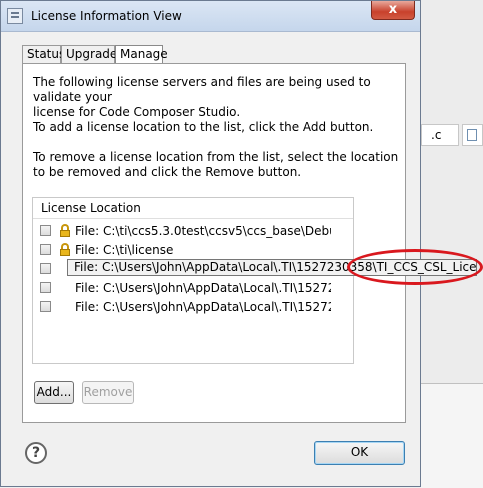 Image resolution: width=483 pixels, height=488 pixels. Describe the element at coordinates (436, 135) in the screenshot. I see `background-tab-label: .c` at that location.